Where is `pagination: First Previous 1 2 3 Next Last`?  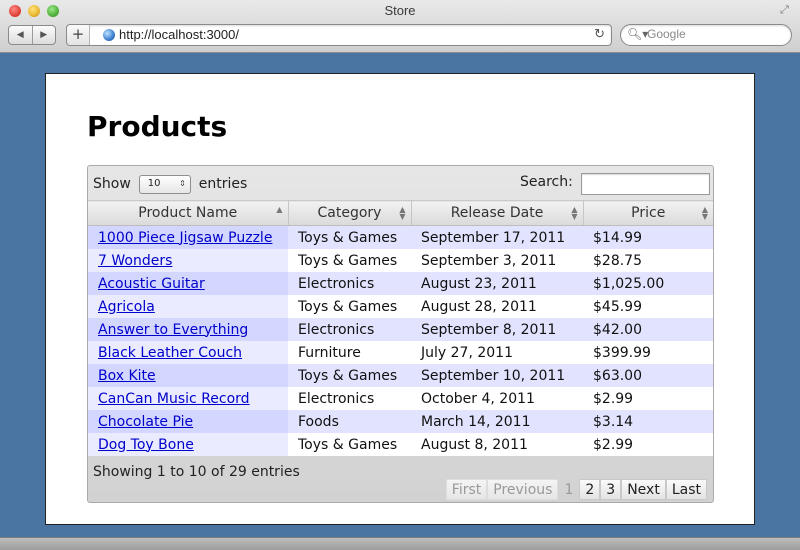
pagination: First Previous 1 2 3 Next Last is located at coordinates (576, 489).